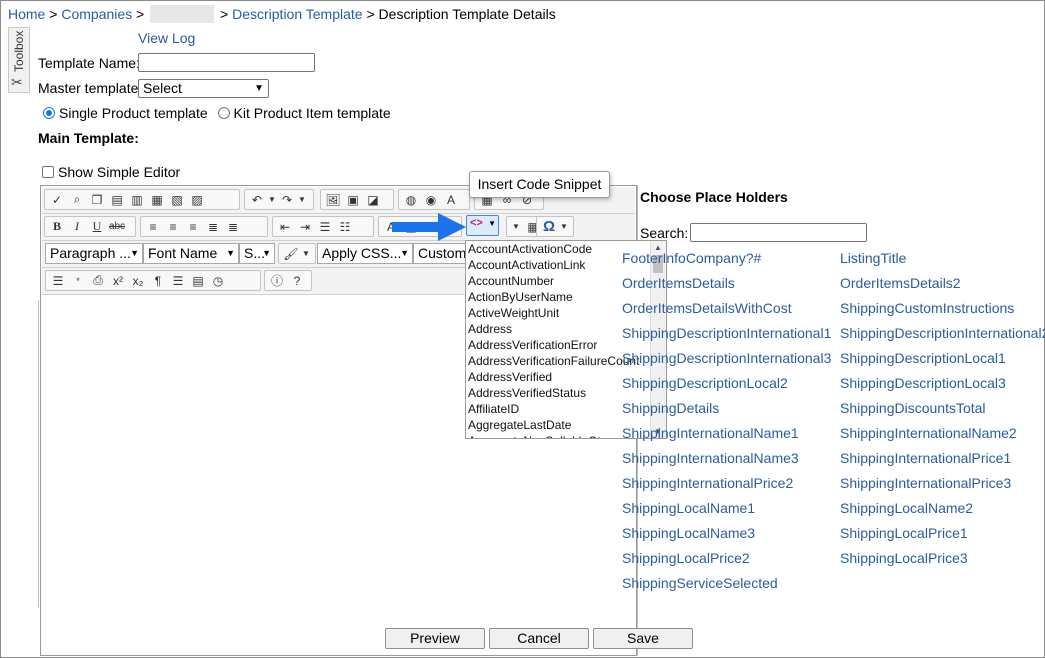 The image size is (1045, 658). What do you see at coordinates (435, 638) in the screenshot?
I see `preview-button: Preview` at bounding box center [435, 638].